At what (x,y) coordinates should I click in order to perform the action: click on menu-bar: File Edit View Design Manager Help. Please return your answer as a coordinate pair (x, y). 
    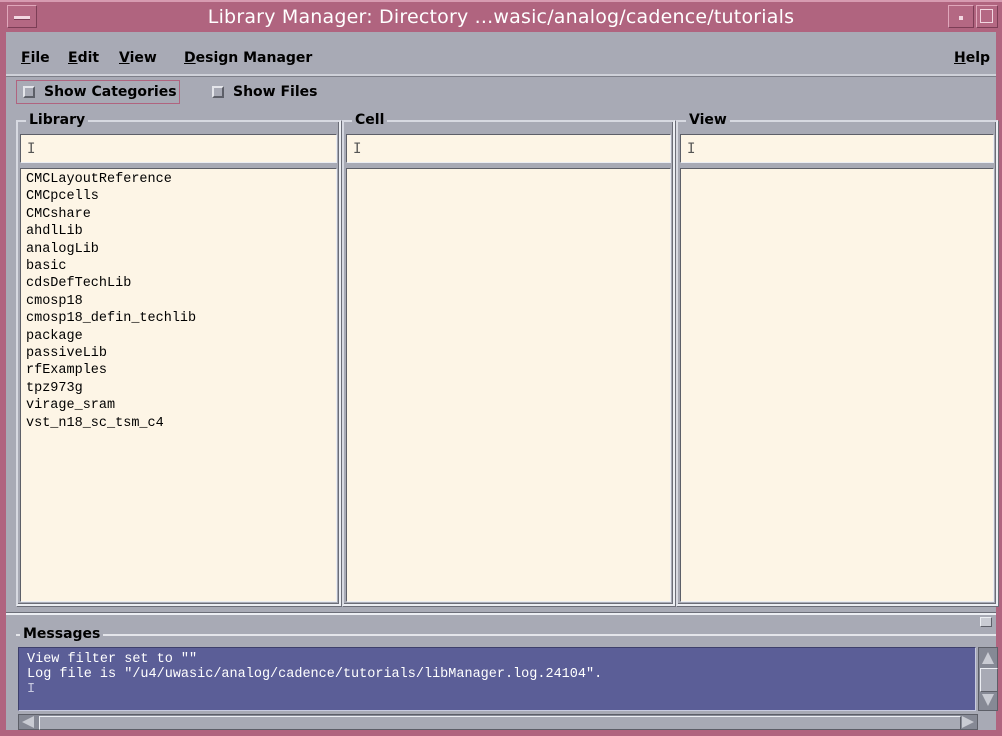
    Looking at the image, I should click on (501, 60).